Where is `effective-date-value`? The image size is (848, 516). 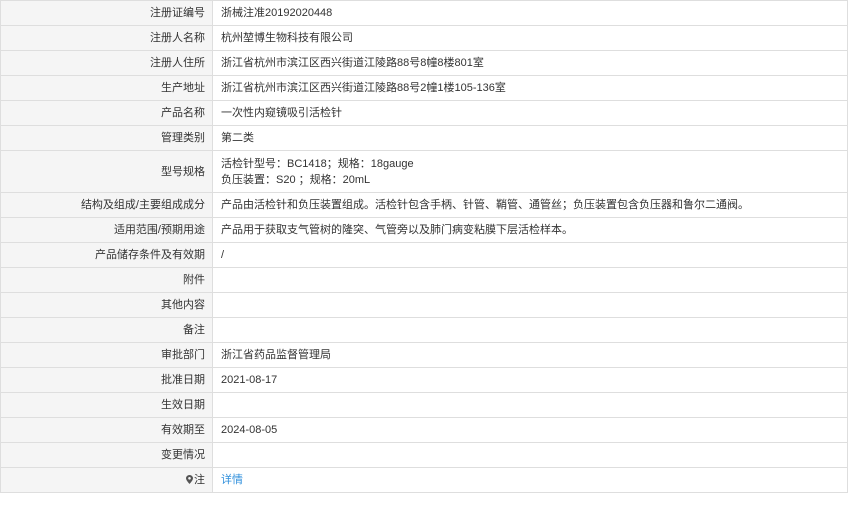 effective-date-value is located at coordinates (530, 405).